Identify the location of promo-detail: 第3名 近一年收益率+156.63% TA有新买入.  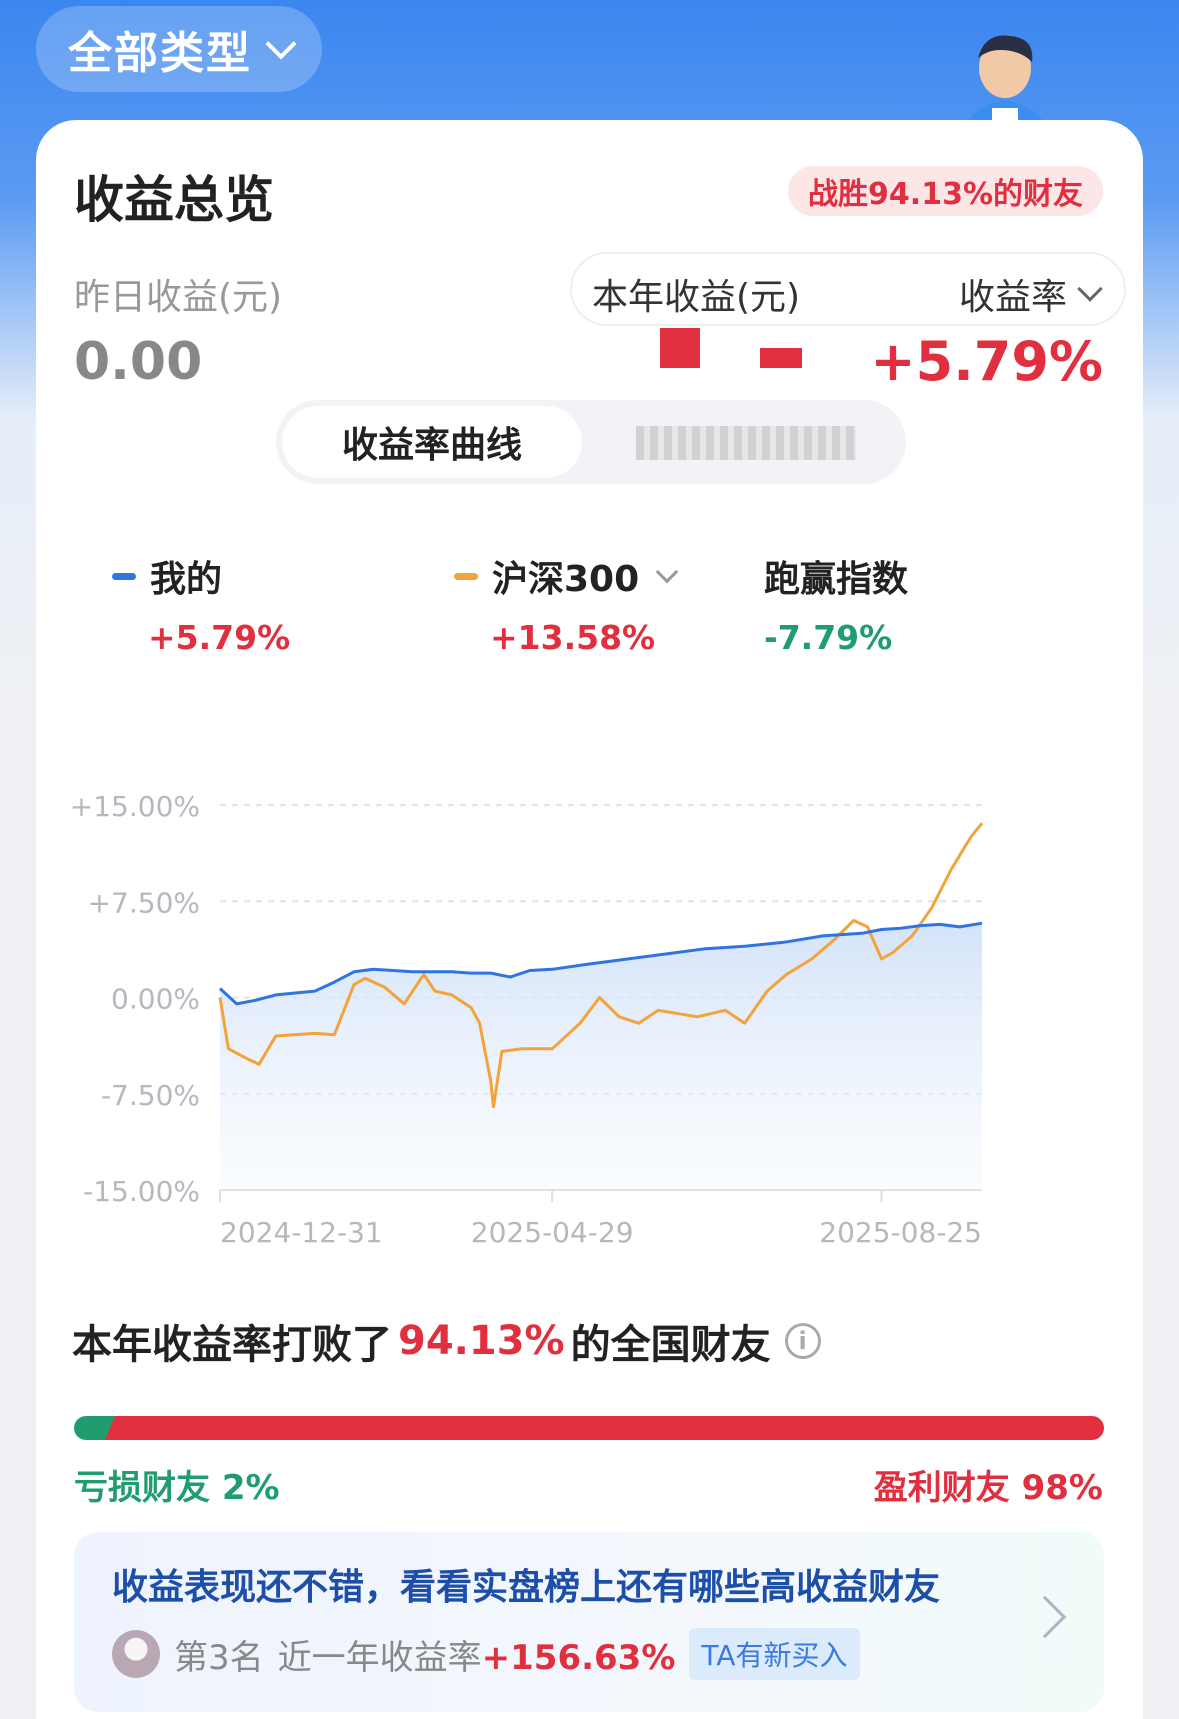
(486, 1654).